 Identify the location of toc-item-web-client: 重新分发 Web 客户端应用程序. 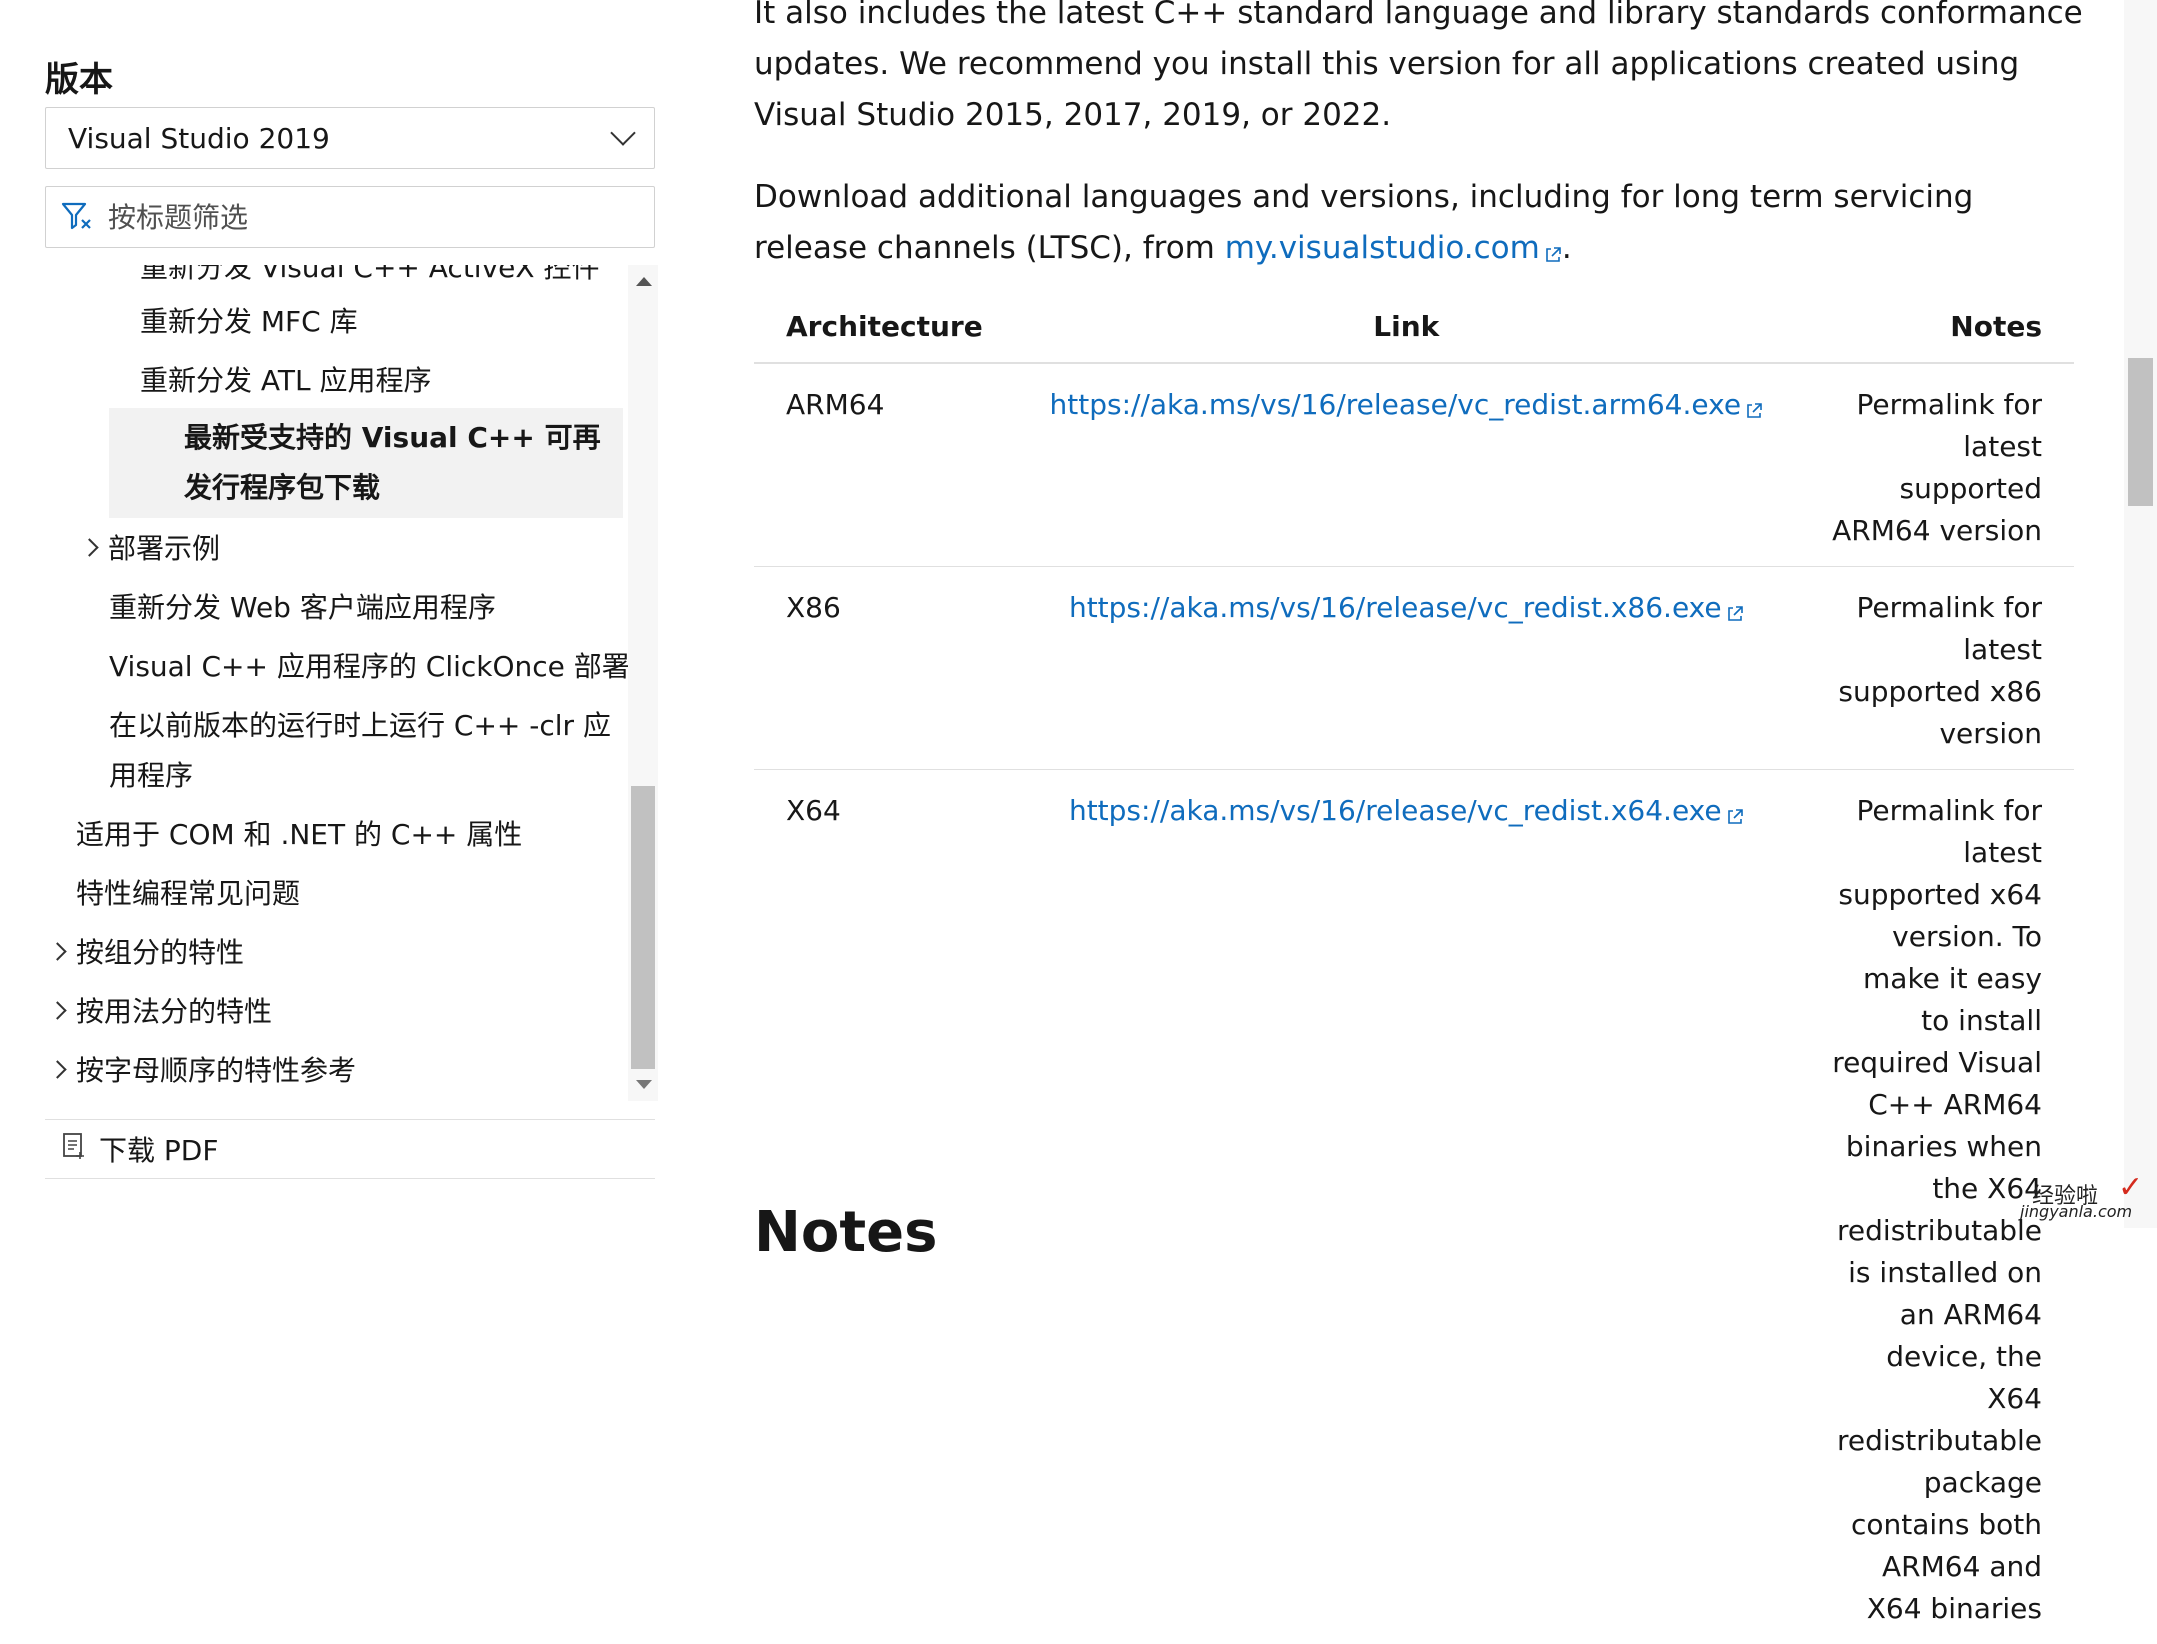
(302, 608).